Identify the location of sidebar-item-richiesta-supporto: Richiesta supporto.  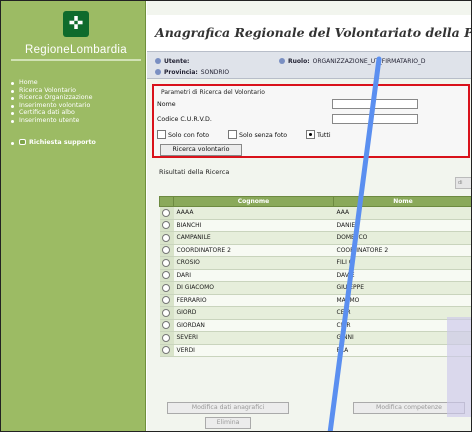
(76, 142).